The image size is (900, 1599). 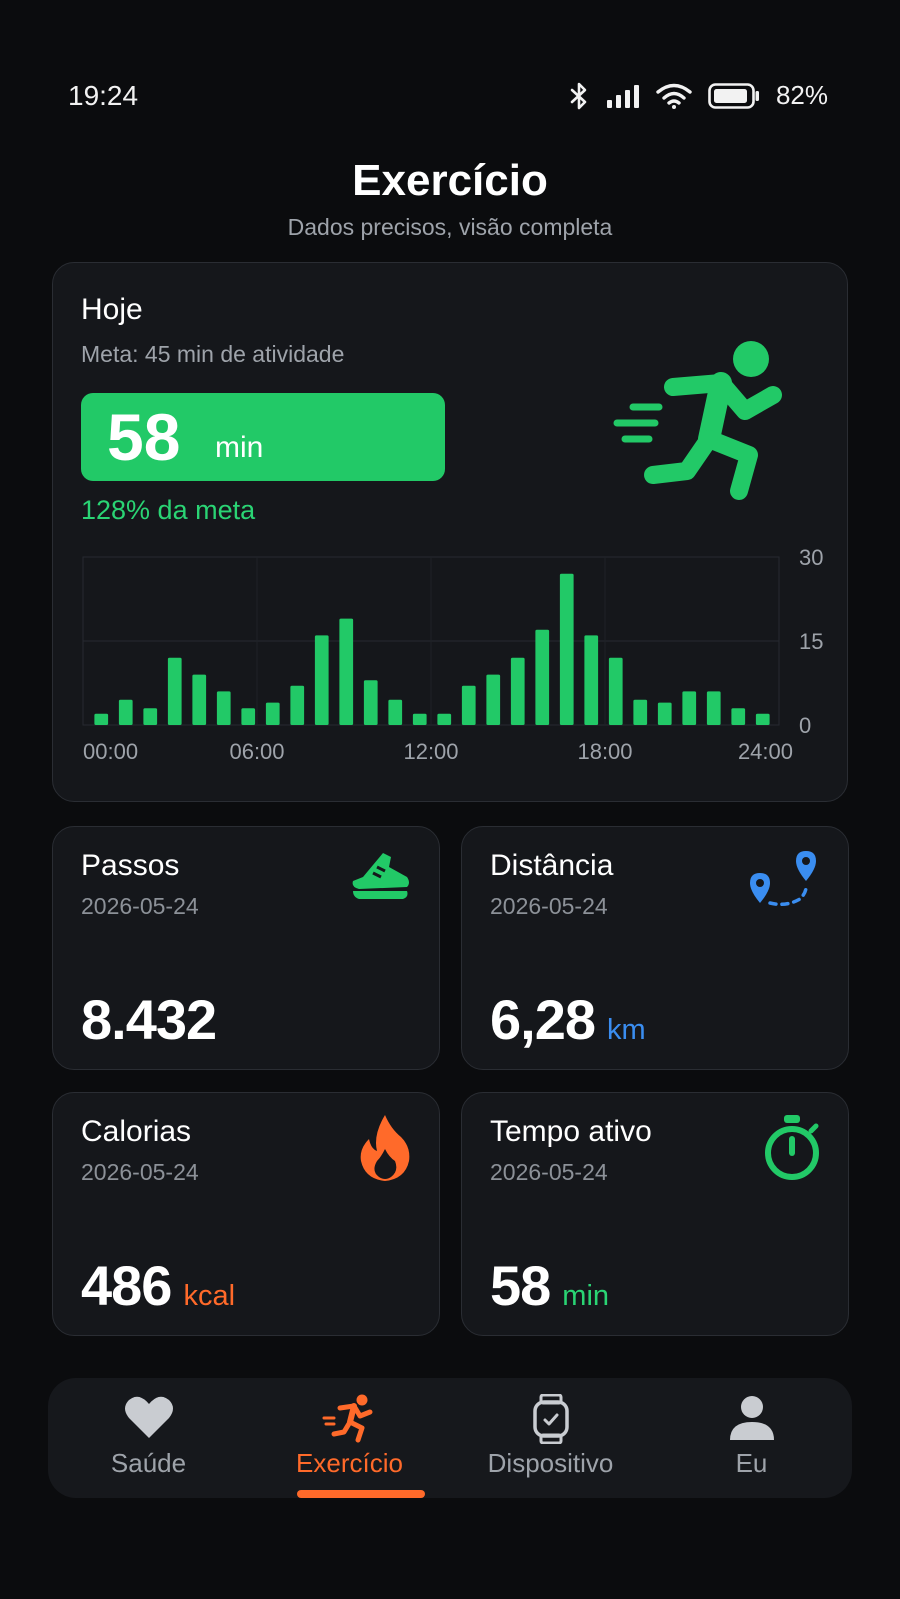 What do you see at coordinates (571, 1131) in the screenshot?
I see `stat-title: Tempo ativo` at bounding box center [571, 1131].